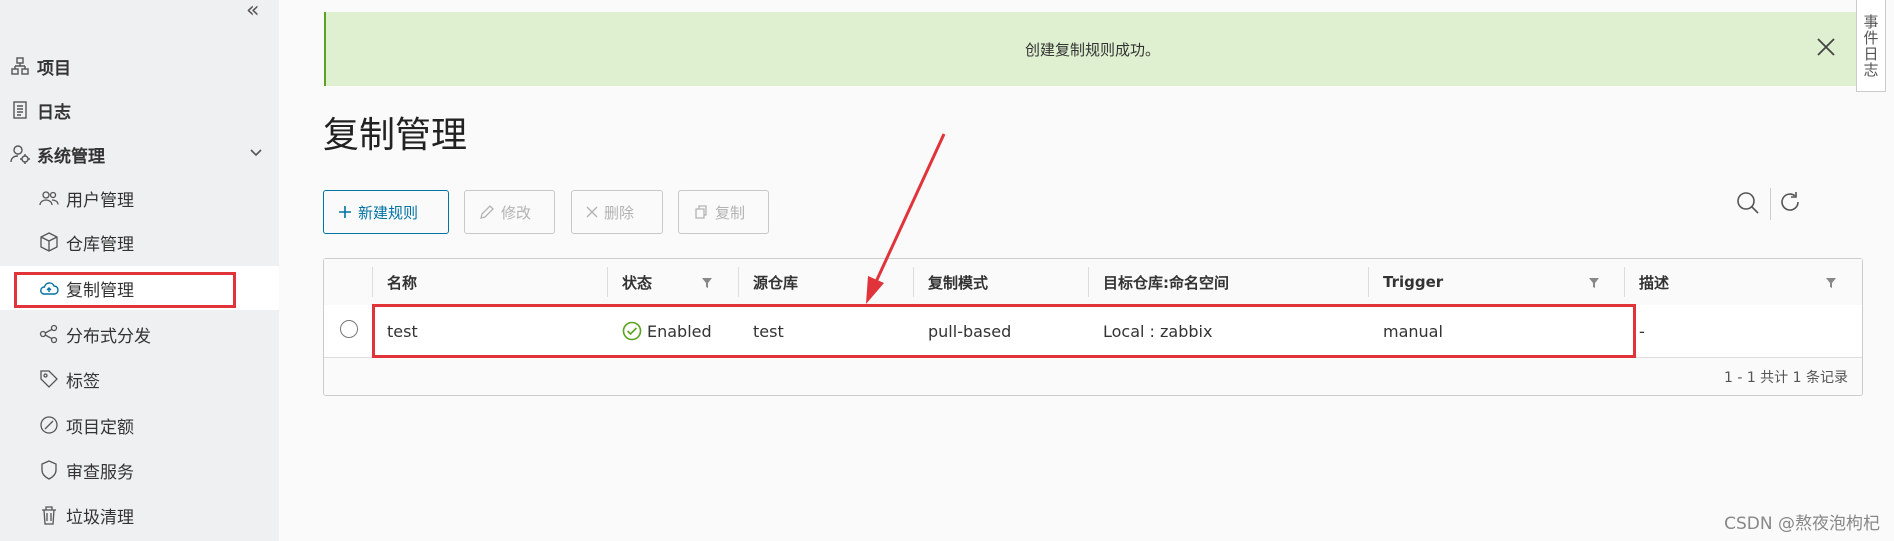 The height and width of the screenshot is (541, 1894). What do you see at coordinates (49, 242) in the screenshot?
I see `registry-icon` at bounding box center [49, 242].